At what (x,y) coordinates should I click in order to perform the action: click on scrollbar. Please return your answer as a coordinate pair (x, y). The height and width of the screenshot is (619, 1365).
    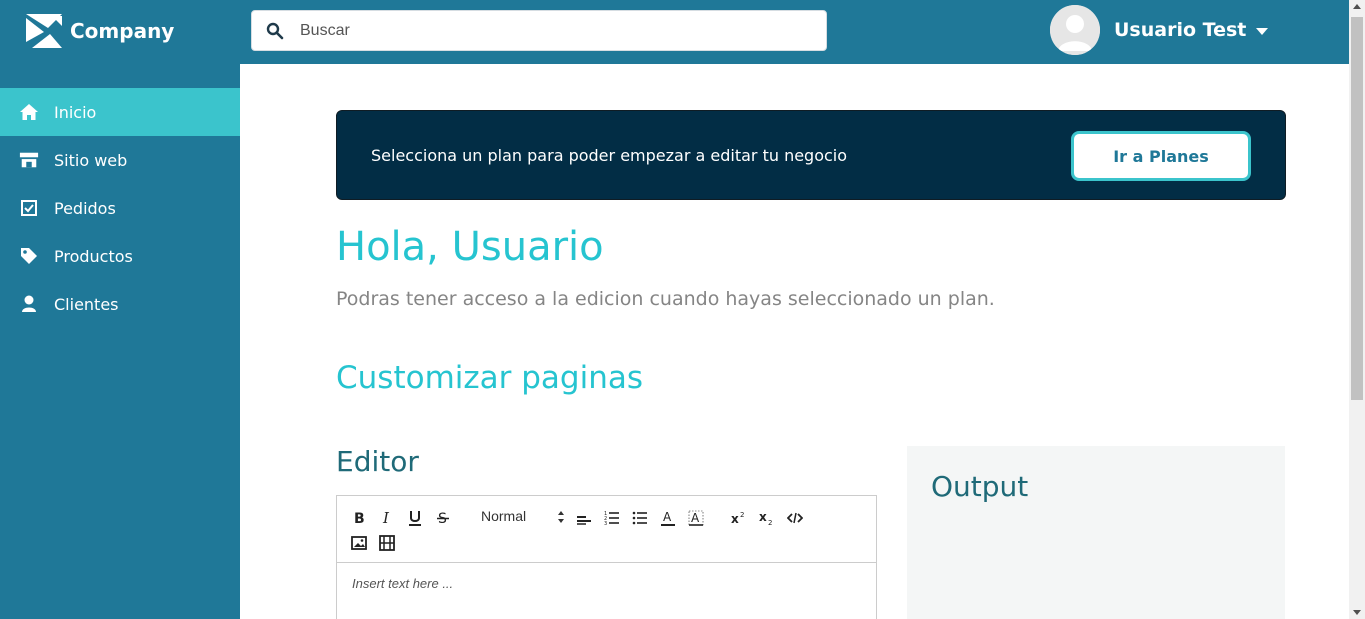
    Looking at the image, I should click on (1357, 309).